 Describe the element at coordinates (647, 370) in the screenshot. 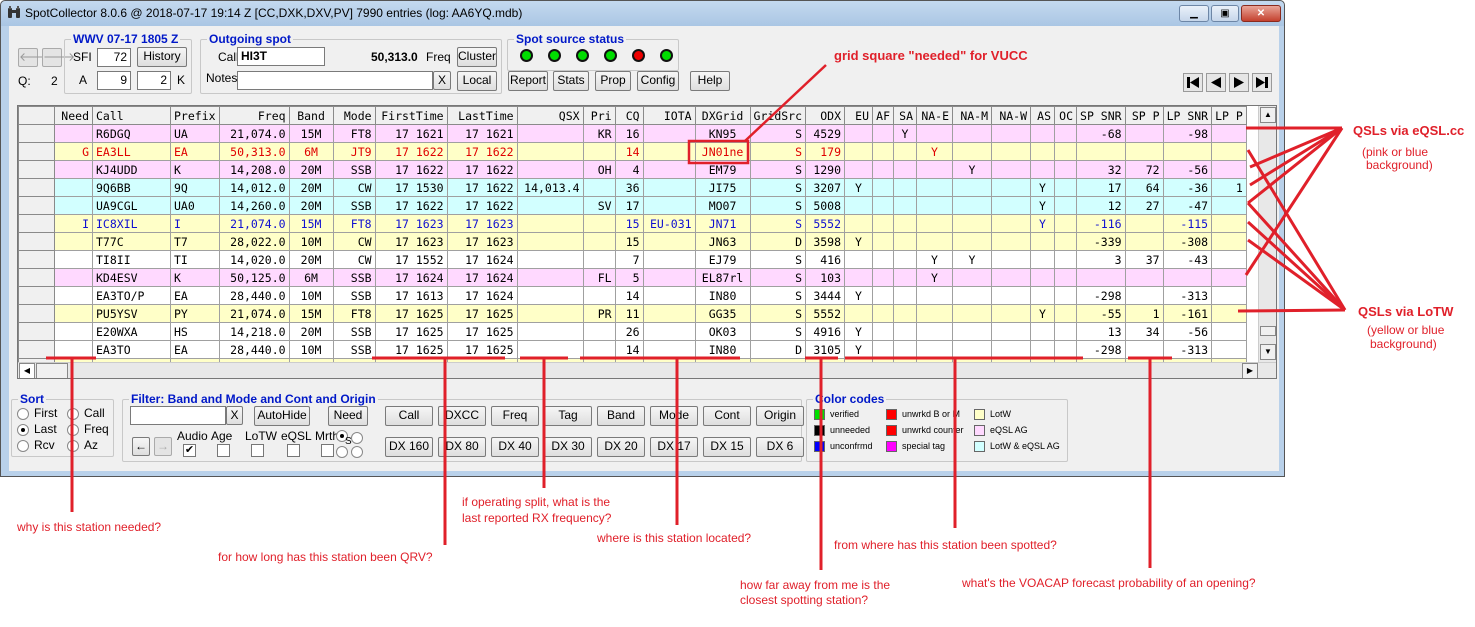

I see `horizontal-scrollbar: ◀ ▶` at that location.